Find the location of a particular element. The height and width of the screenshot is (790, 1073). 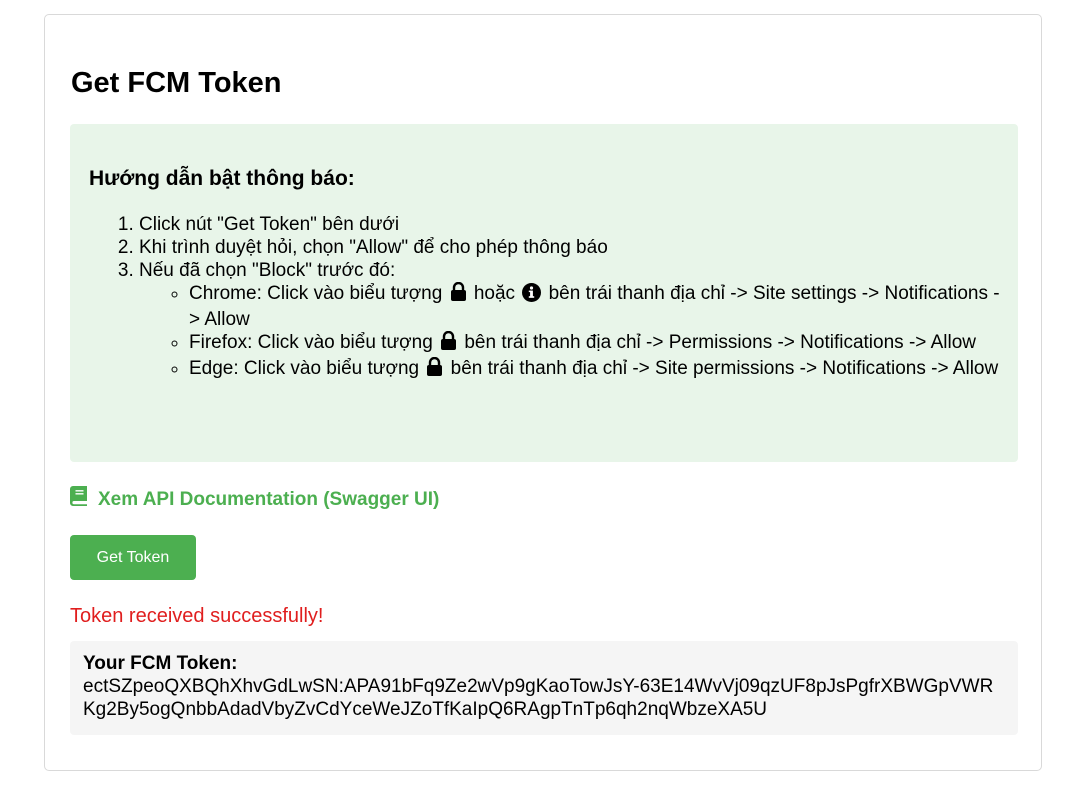

chrome-text-middle: hoặc is located at coordinates (494, 293).